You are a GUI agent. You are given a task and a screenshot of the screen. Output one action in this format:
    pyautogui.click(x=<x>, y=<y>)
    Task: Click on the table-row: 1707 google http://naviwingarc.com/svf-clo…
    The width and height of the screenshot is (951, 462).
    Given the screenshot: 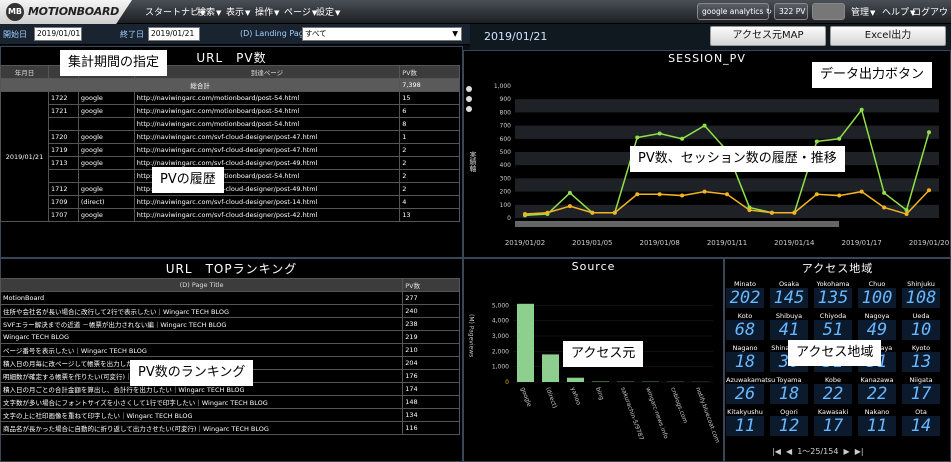 What is the action you would take?
    pyautogui.click(x=230, y=215)
    